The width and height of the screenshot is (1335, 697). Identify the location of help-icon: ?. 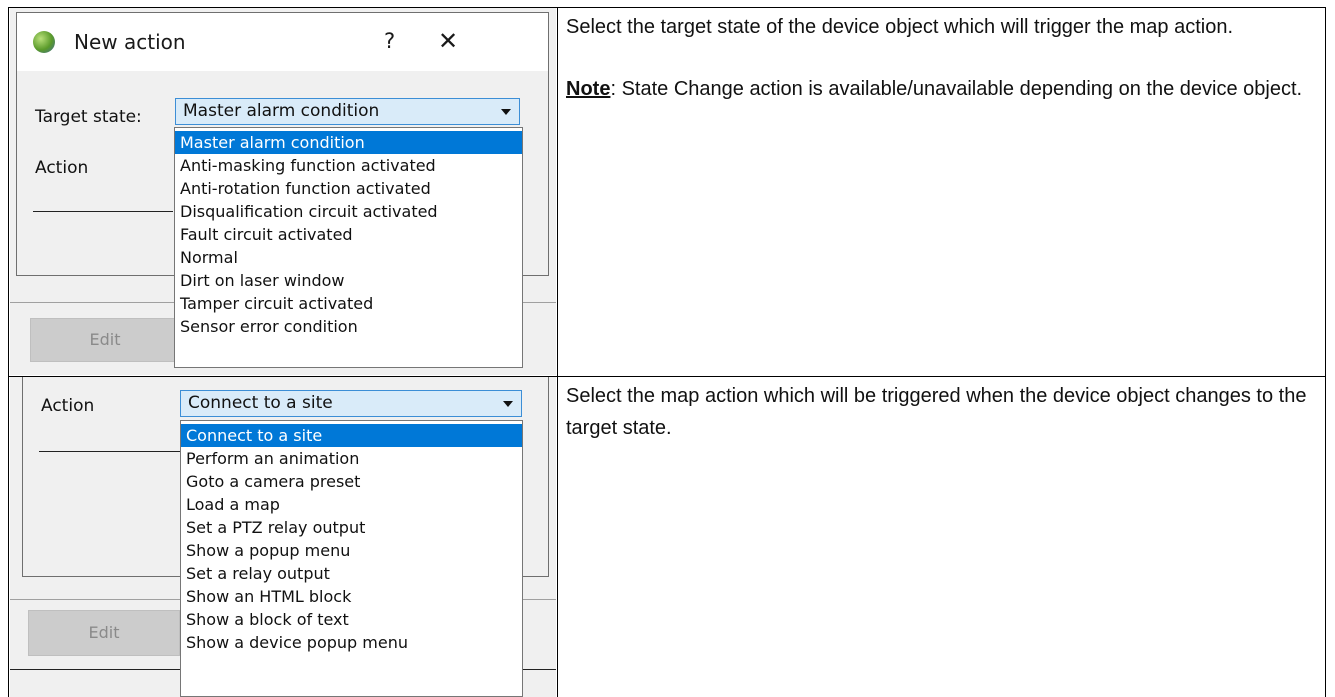
(389, 41).